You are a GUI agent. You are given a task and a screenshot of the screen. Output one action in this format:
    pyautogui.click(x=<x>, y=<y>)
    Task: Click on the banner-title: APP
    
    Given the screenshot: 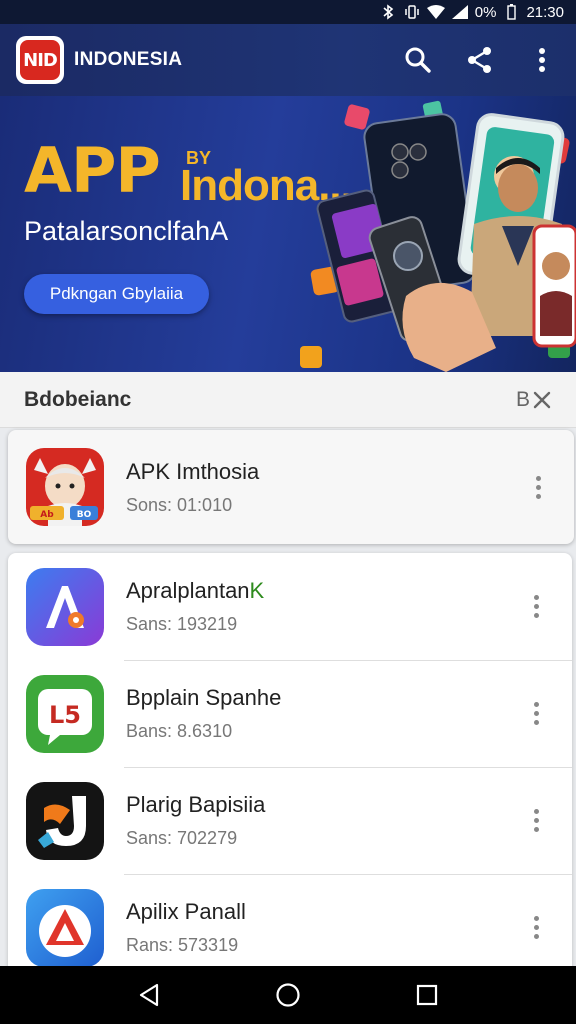 What is the action you would take?
    pyautogui.click(x=92, y=170)
    